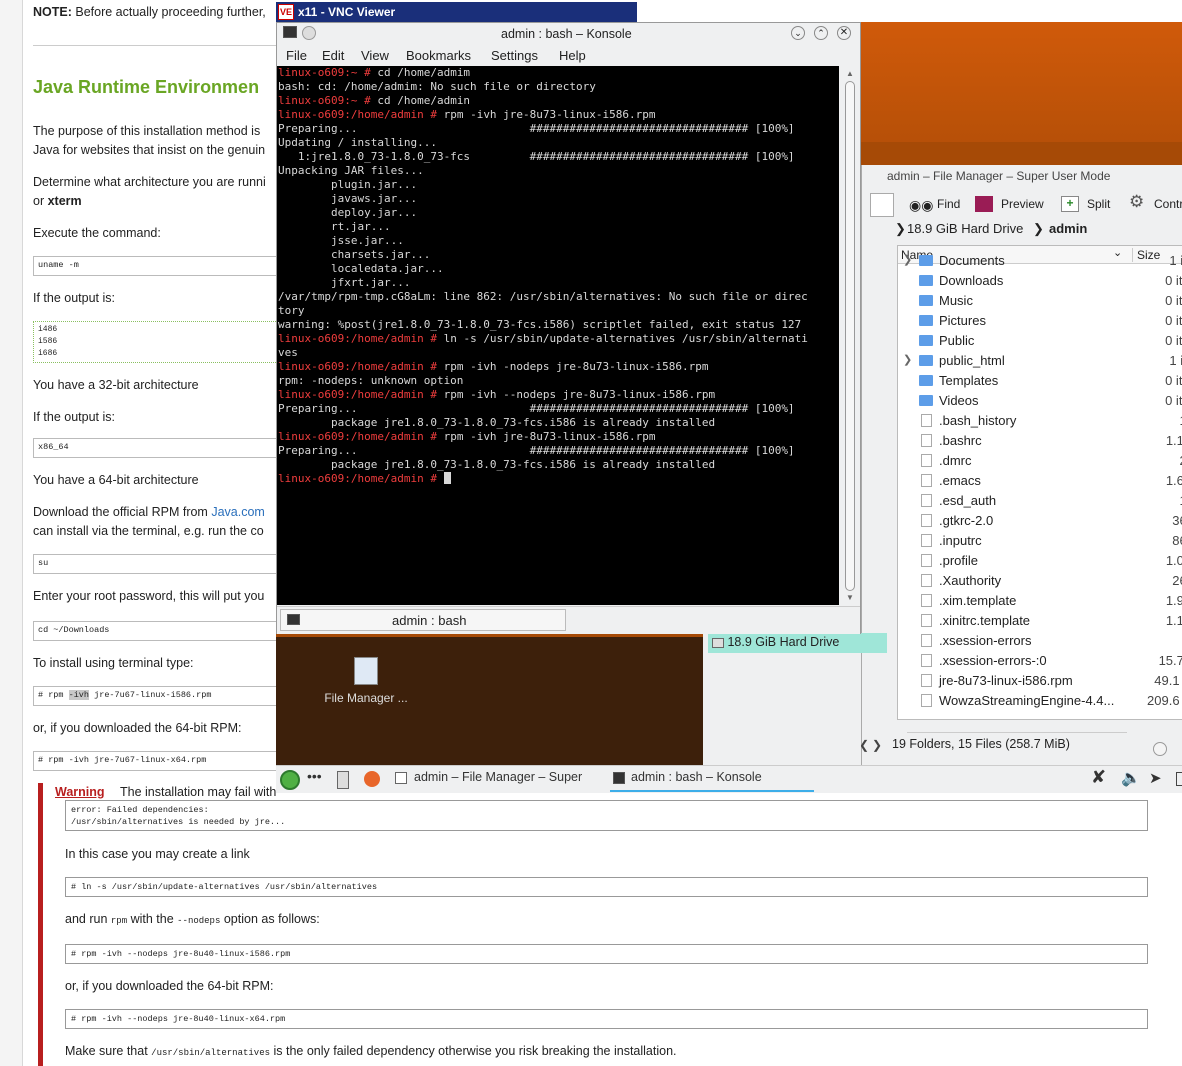 The height and width of the screenshot is (1066, 1182). I want to click on file-row: .xinitrc.template 1.1 k, so click(1040, 621).